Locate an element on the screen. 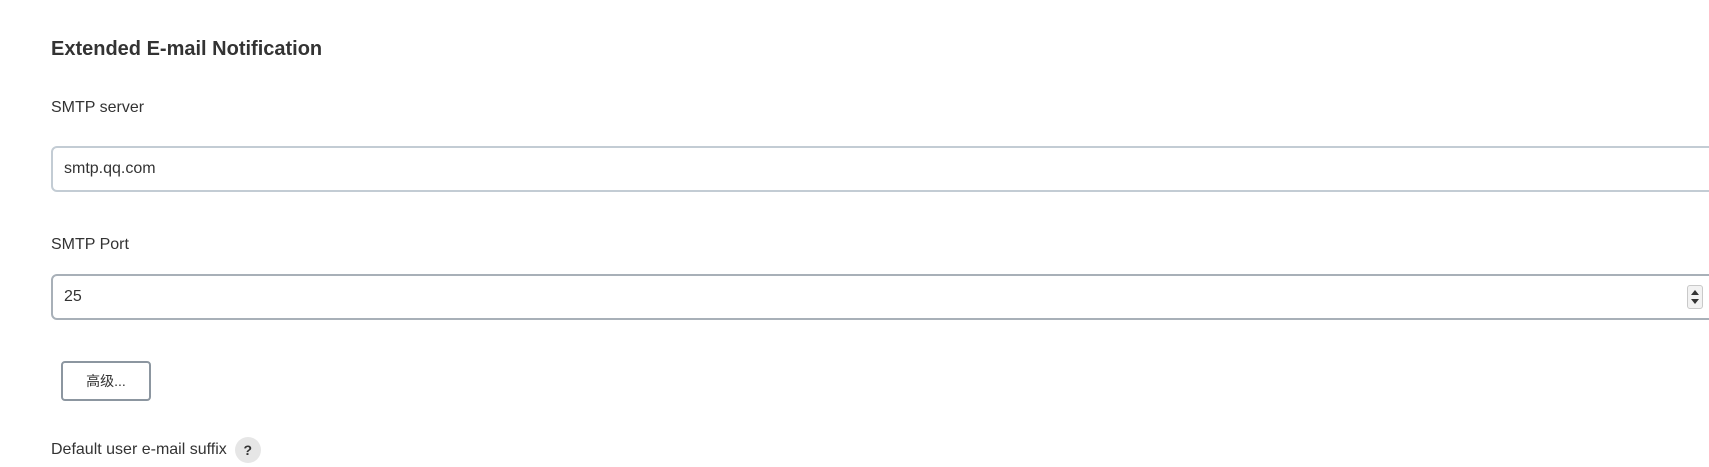  smtp-server-input: smtp.qq.com is located at coordinates (880, 169).